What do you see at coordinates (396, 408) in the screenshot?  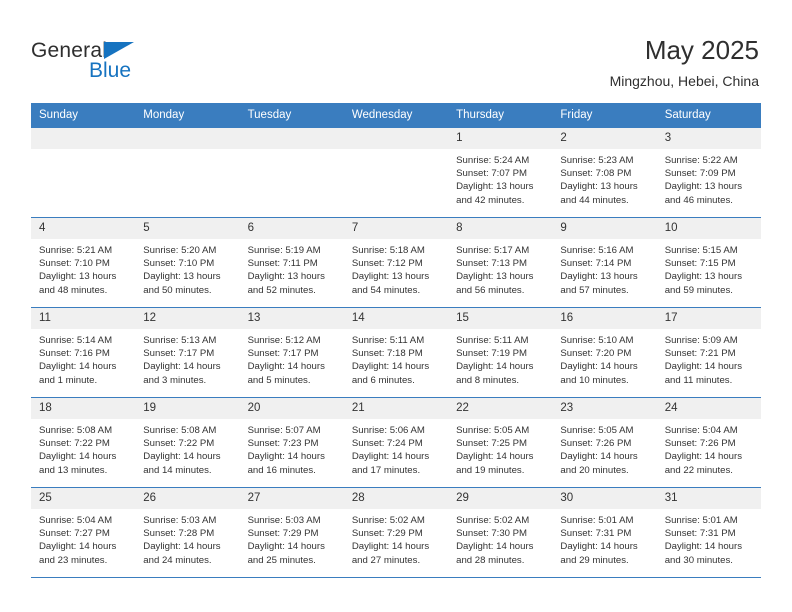 I see `day-number: 21` at bounding box center [396, 408].